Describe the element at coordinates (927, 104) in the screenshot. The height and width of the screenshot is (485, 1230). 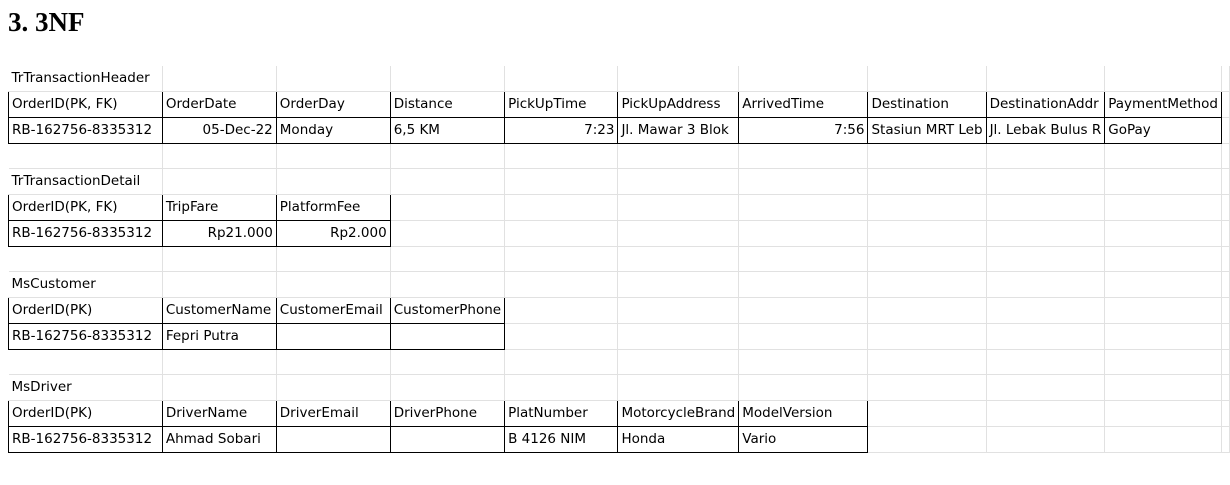
I see `sheet-cell: Destination` at that location.